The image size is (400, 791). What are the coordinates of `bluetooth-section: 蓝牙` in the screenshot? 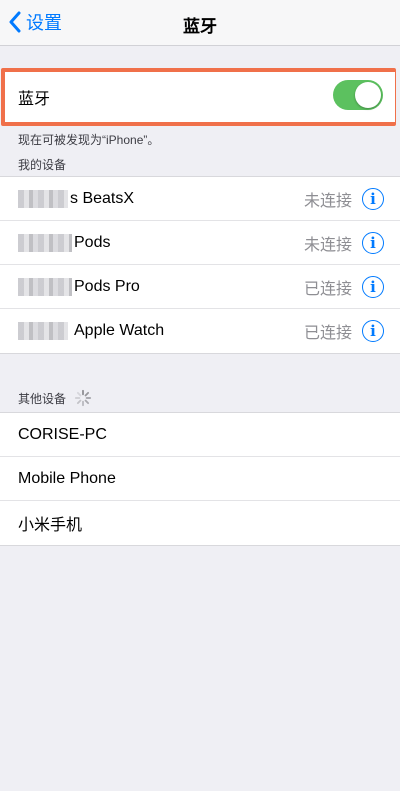 It's located at (200, 97).